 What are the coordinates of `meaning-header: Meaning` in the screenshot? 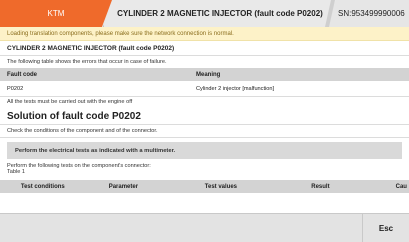 It's located at (208, 74).